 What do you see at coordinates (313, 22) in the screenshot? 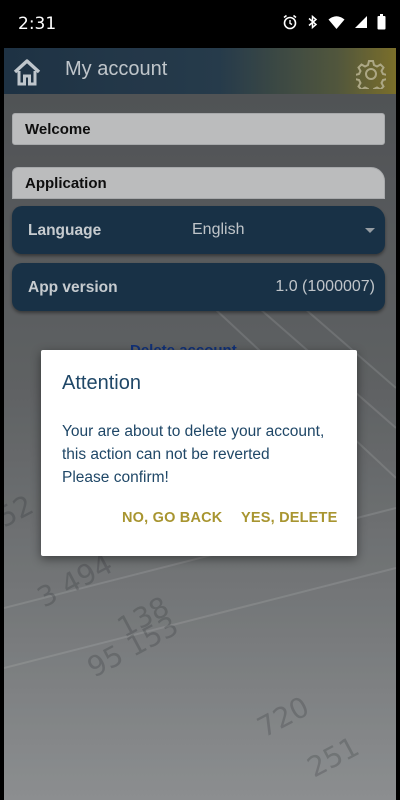
I see `bluetooth-icon` at bounding box center [313, 22].